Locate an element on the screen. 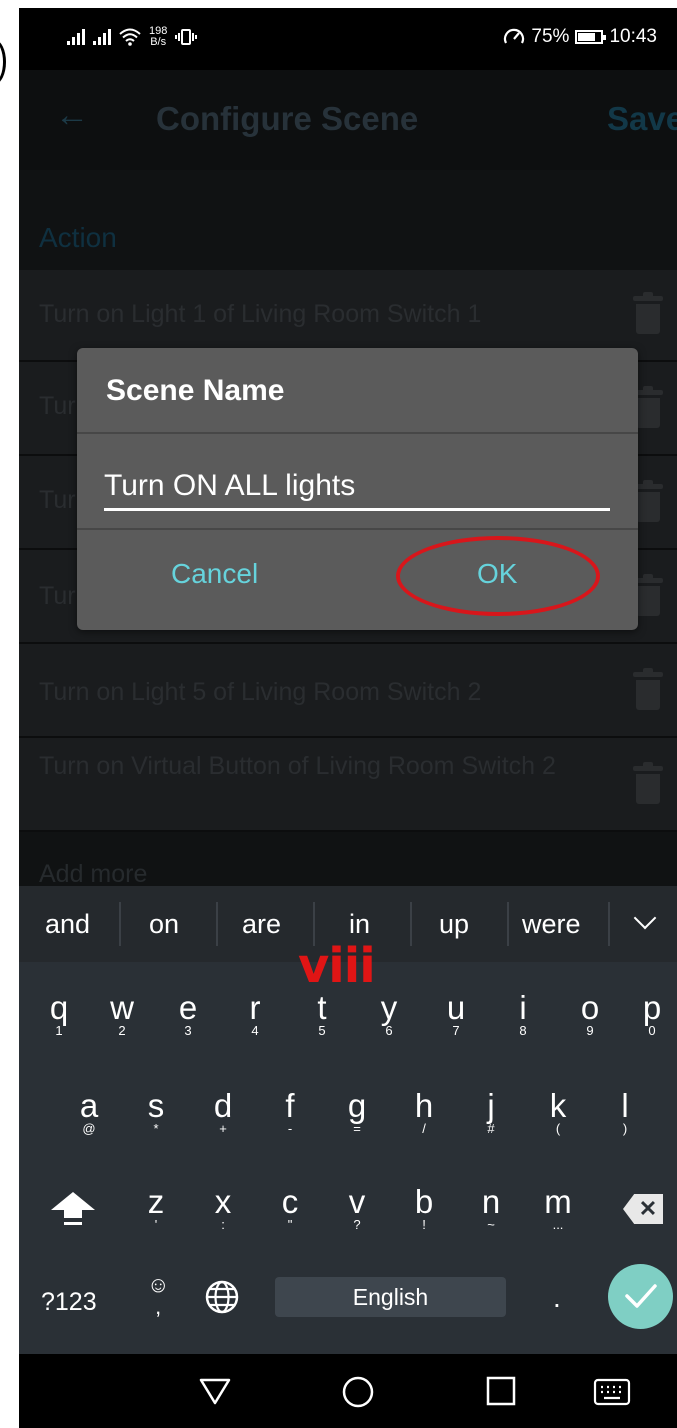 Image resolution: width=677 pixels, height=1428 pixels. key: i8 is located at coordinates (523, 1014).